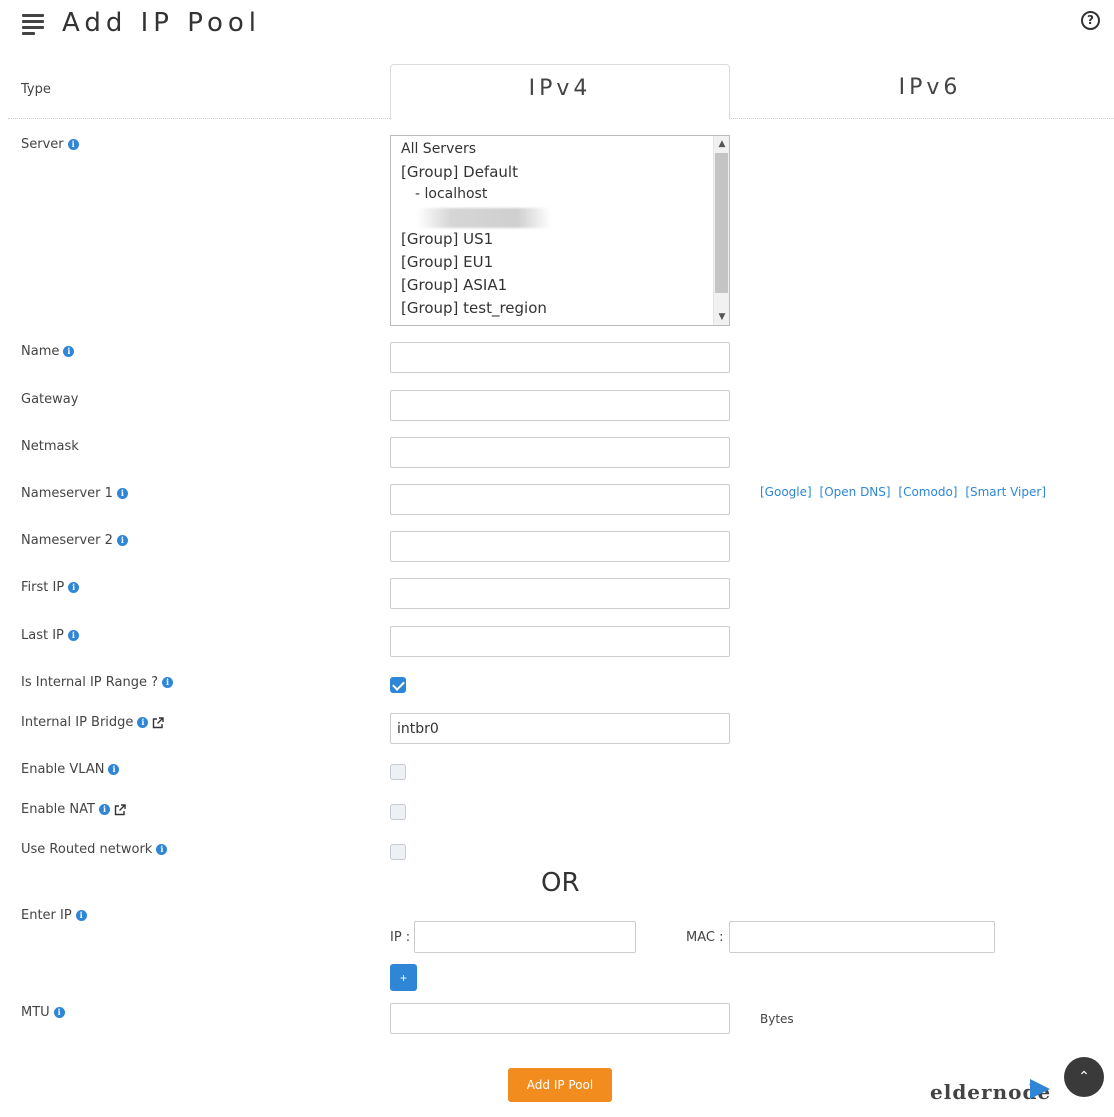 The width and height of the screenshot is (1114, 1117). I want to click on enable-vlan-checkbox, so click(398, 772).